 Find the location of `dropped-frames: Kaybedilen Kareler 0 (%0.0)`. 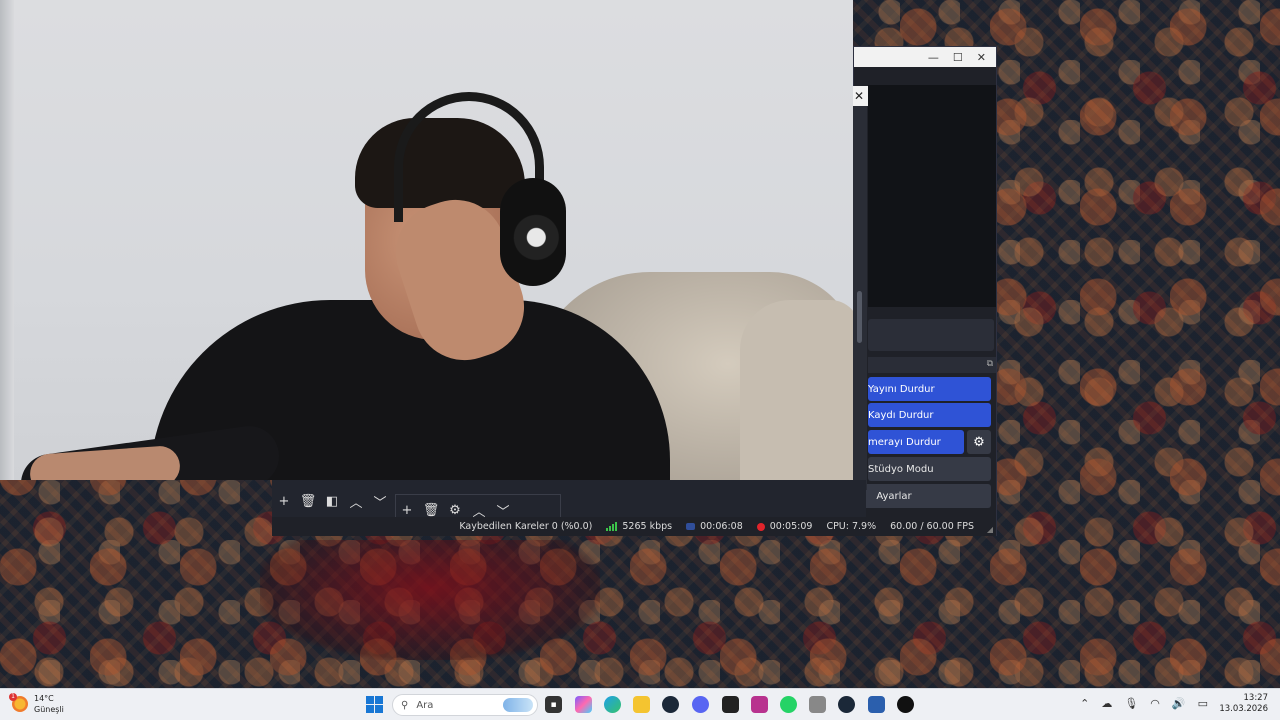

dropped-frames: Kaybedilen Kareler 0 (%0.0) is located at coordinates (526, 526).